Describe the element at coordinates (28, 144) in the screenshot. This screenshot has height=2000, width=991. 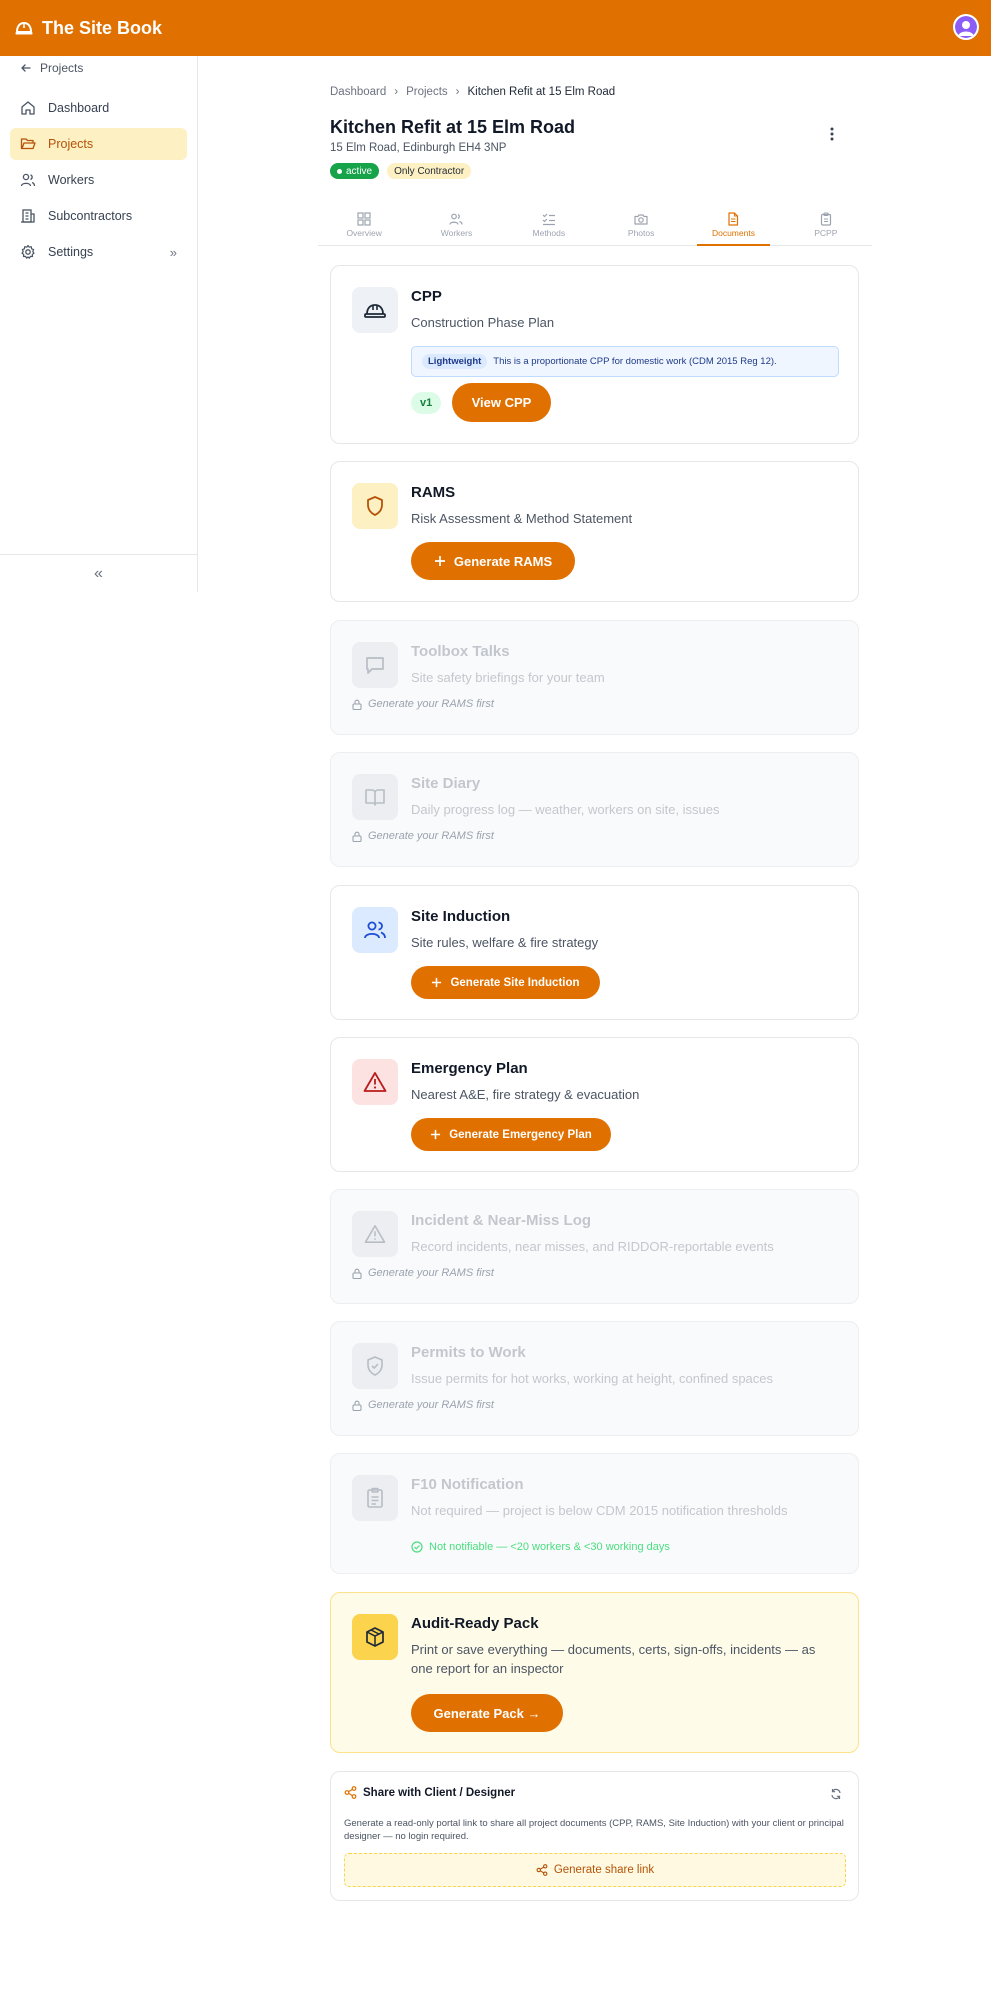
I see `folder-icon` at that location.